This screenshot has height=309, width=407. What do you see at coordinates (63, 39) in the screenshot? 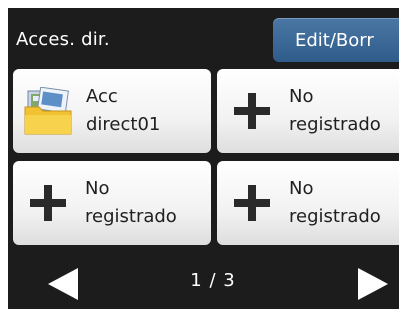
I see `page-title: Acces. dir.` at bounding box center [63, 39].